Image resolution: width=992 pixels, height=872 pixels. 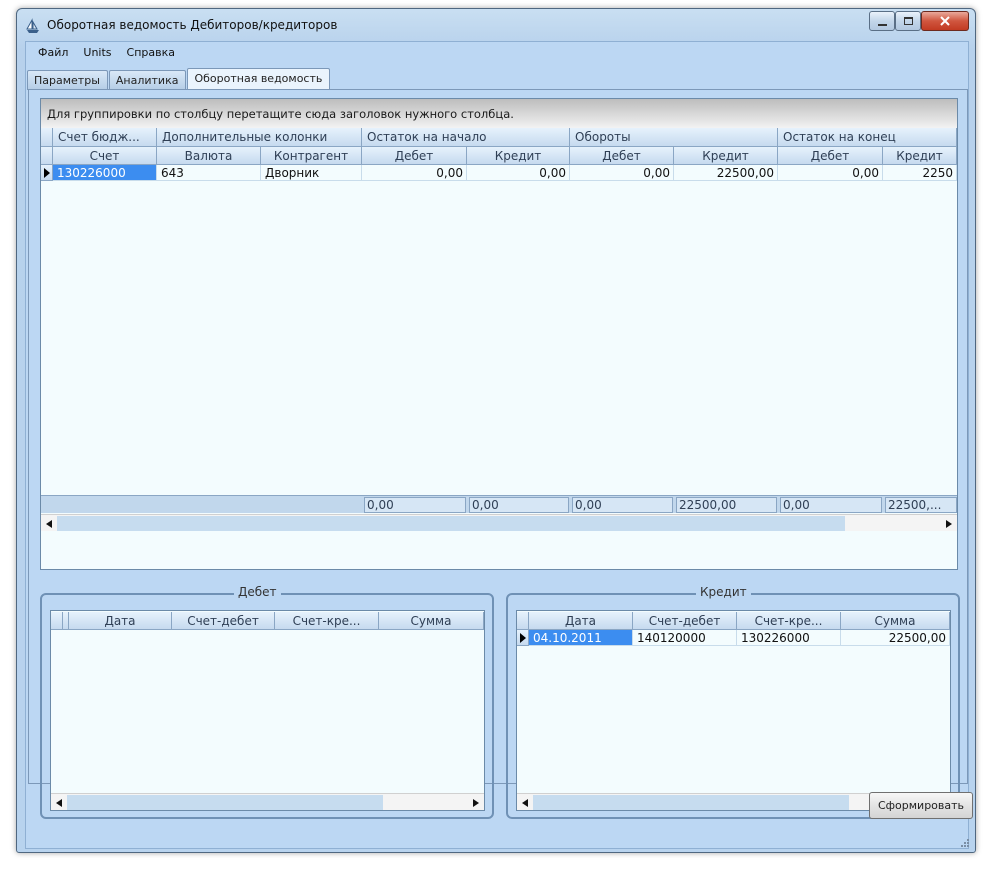 I want to click on band-additional-columns: Дополнительные колонки, so click(x=259, y=137).